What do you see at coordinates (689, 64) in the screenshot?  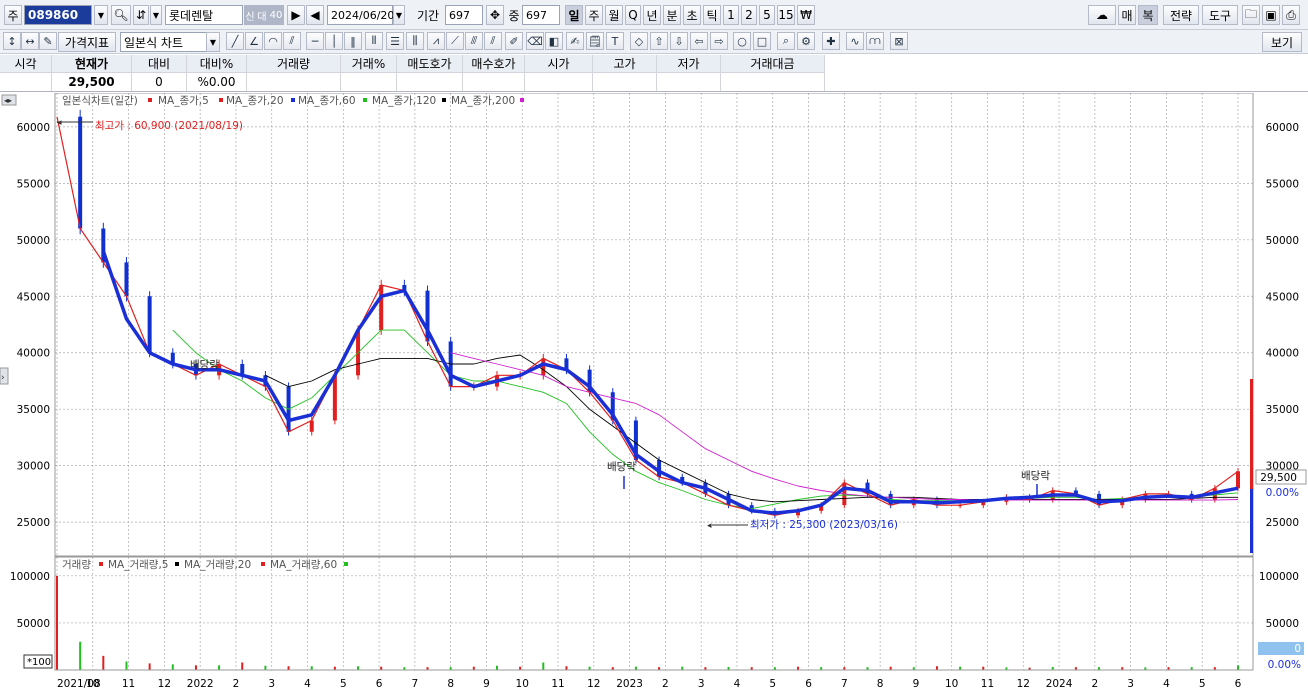 I see `quote-header-low: 저가` at bounding box center [689, 64].